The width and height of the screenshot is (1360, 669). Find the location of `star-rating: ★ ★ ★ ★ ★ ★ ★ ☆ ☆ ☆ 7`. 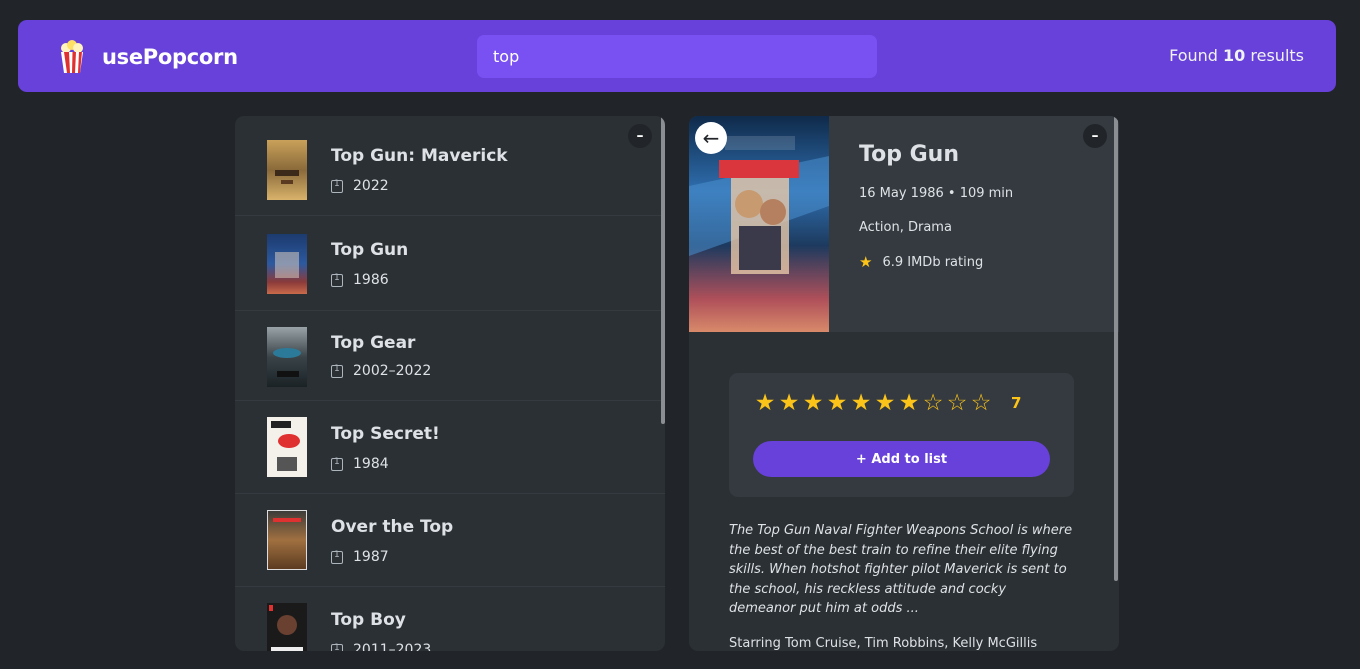

star-rating: ★ ★ ★ ★ ★ ★ ★ ☆ ☆ ☆ 7 is located at coordinates (887, 403).